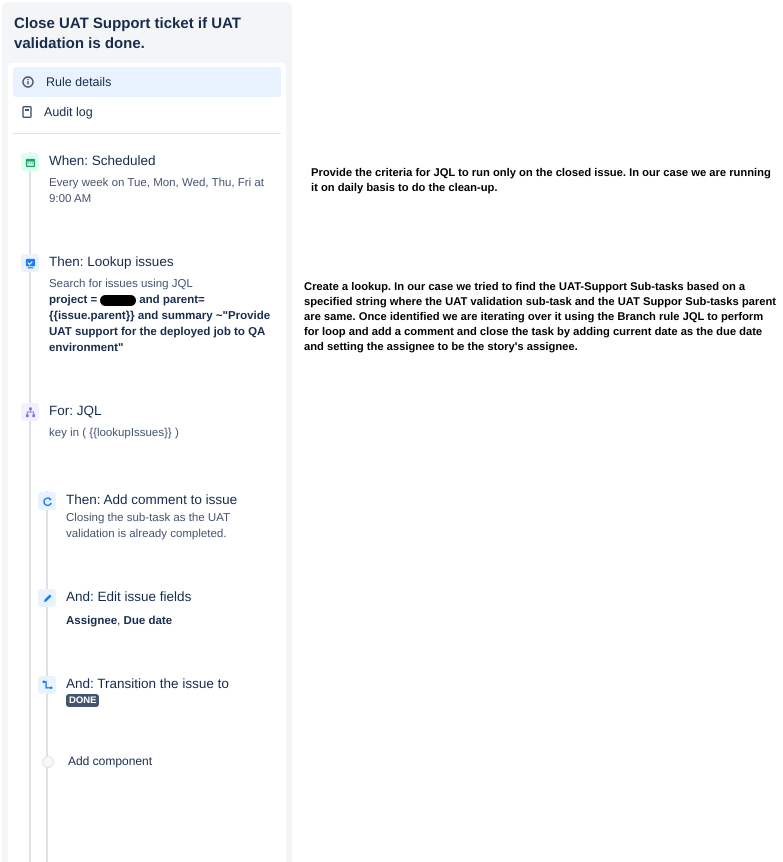 Image resolution: width=783 pixels, height=862 pixels. What do you see at coordinates (161, 261) in the screenshot?
I see `step-title: Then: Lookup issues` at bounding box center [161, 261].